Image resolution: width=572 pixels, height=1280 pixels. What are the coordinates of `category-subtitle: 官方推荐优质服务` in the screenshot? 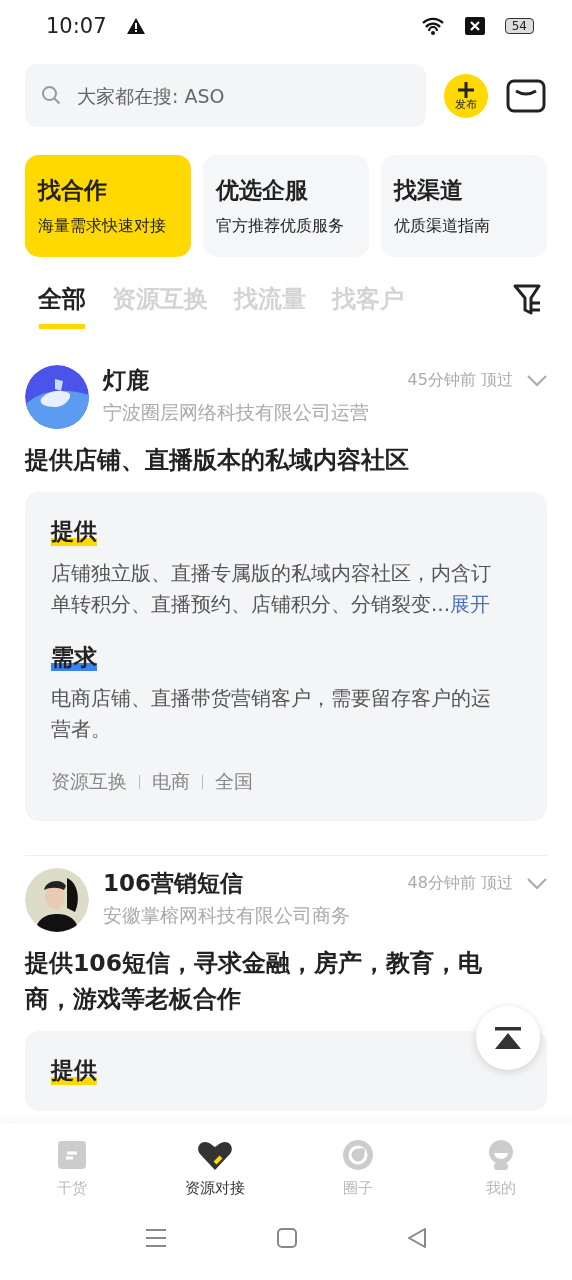 It's located at (280, 226).